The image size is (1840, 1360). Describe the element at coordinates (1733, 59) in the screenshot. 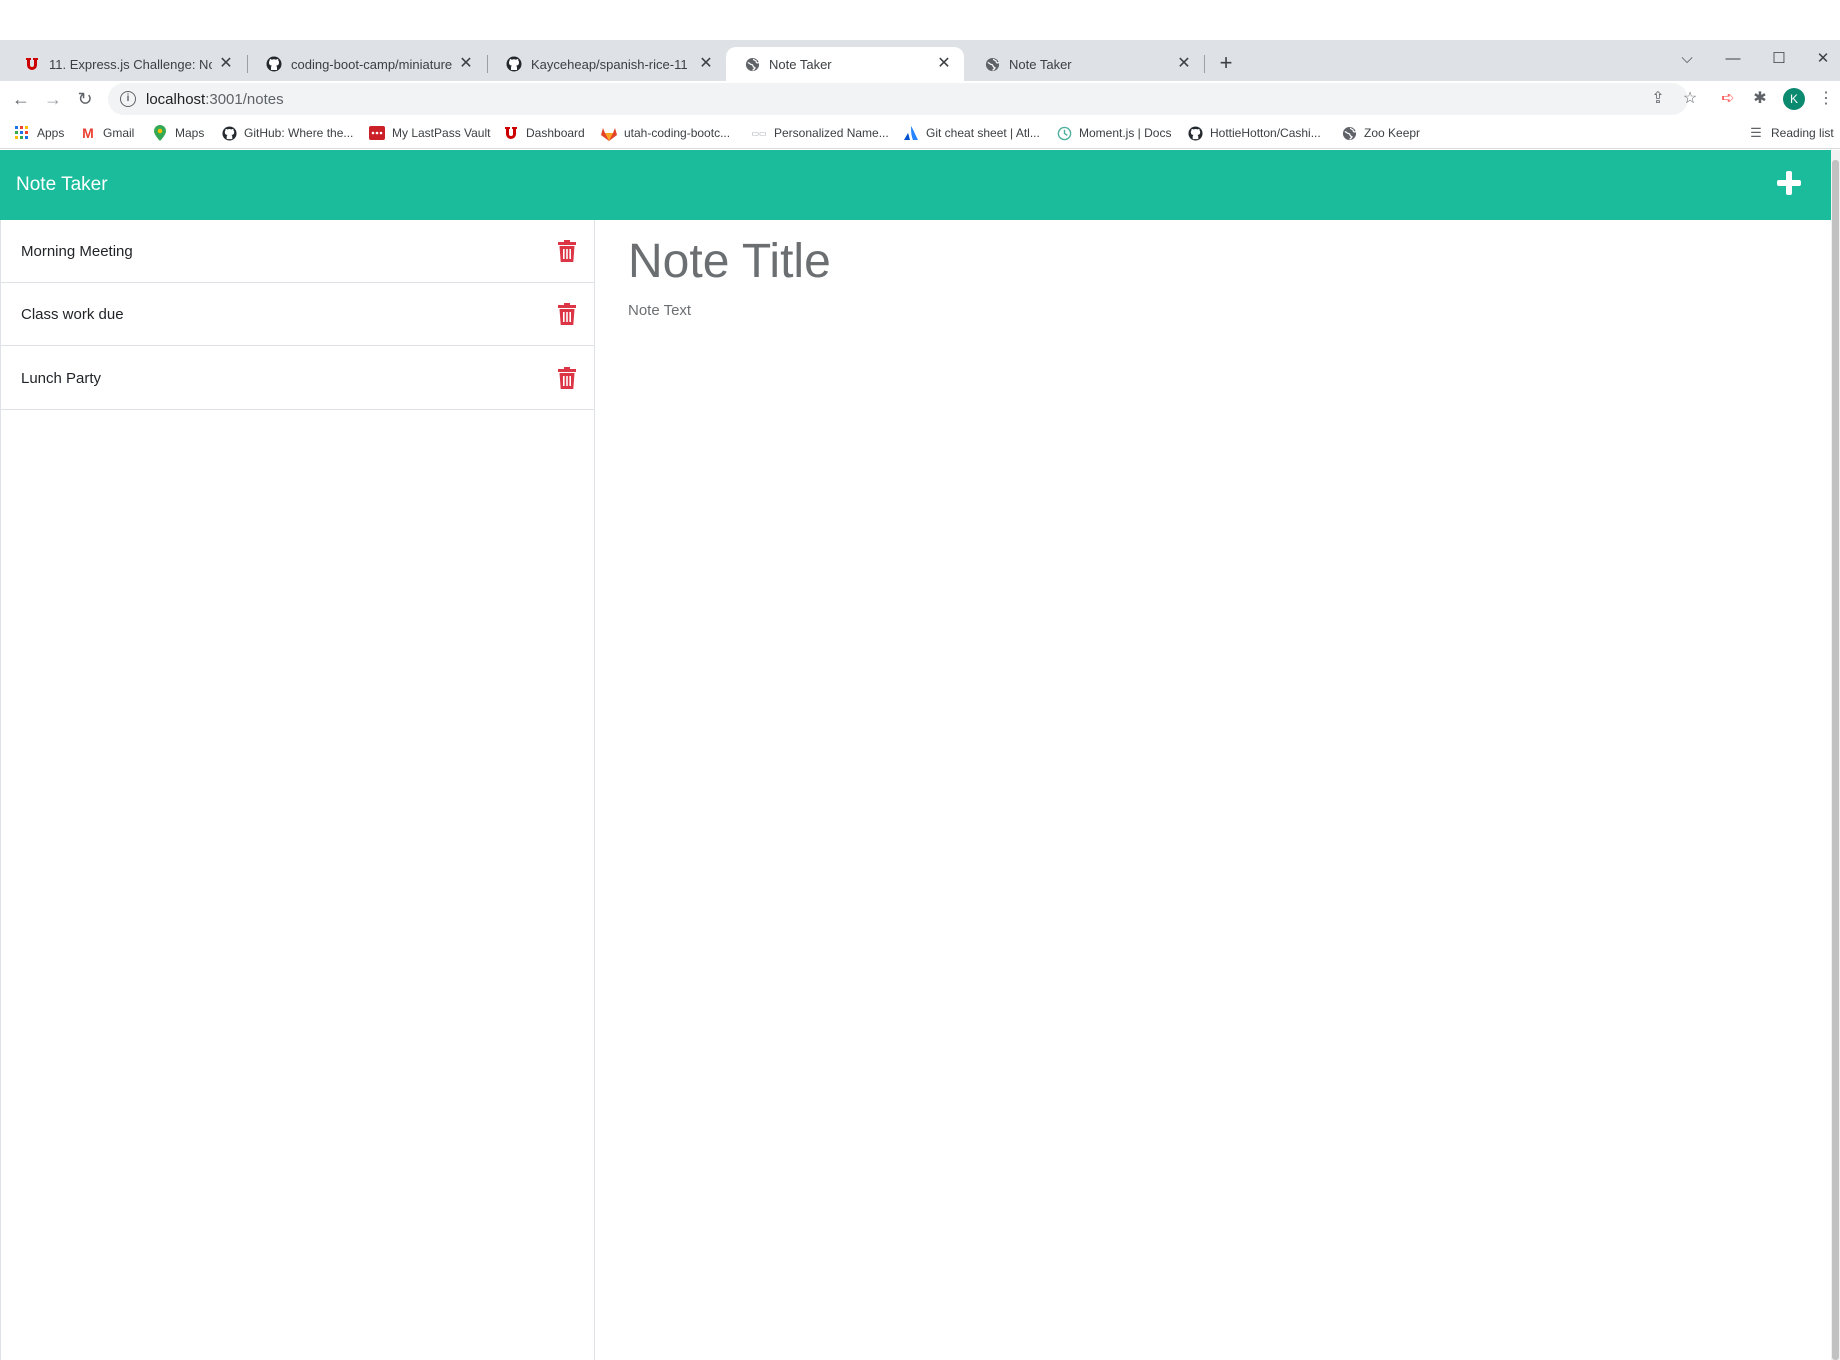

I see `minimize-button: —` at that location.